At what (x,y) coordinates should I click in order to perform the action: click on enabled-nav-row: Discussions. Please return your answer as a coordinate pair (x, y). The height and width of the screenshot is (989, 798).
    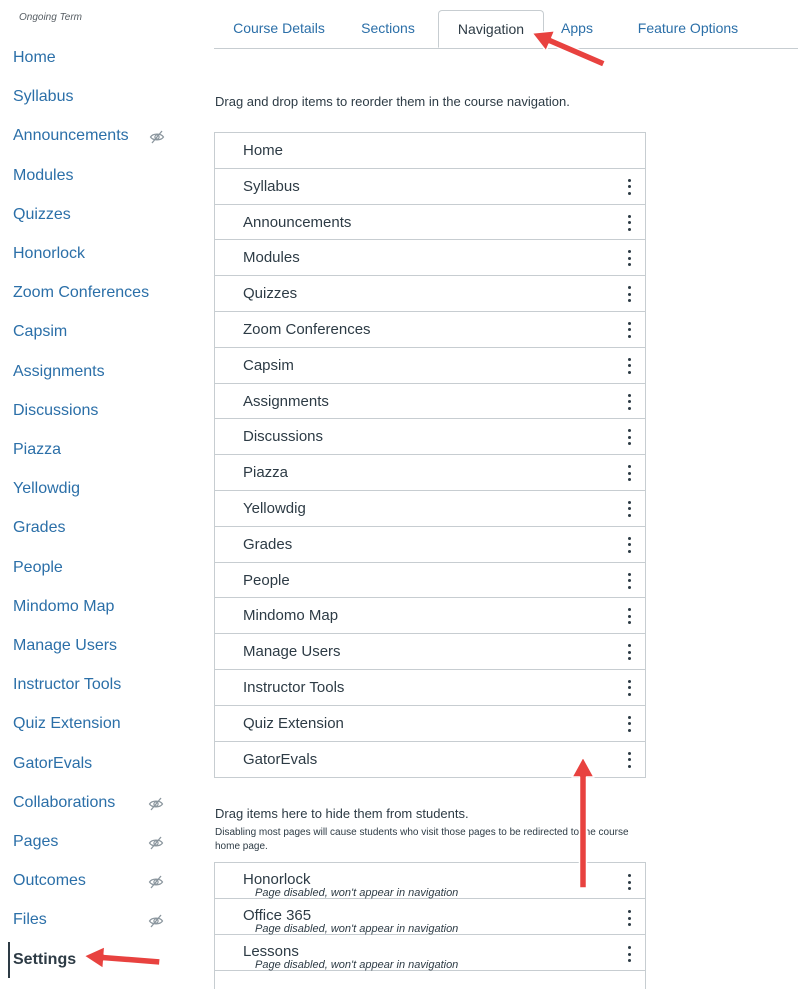
    Looking at the image, I should click on (430, 437).